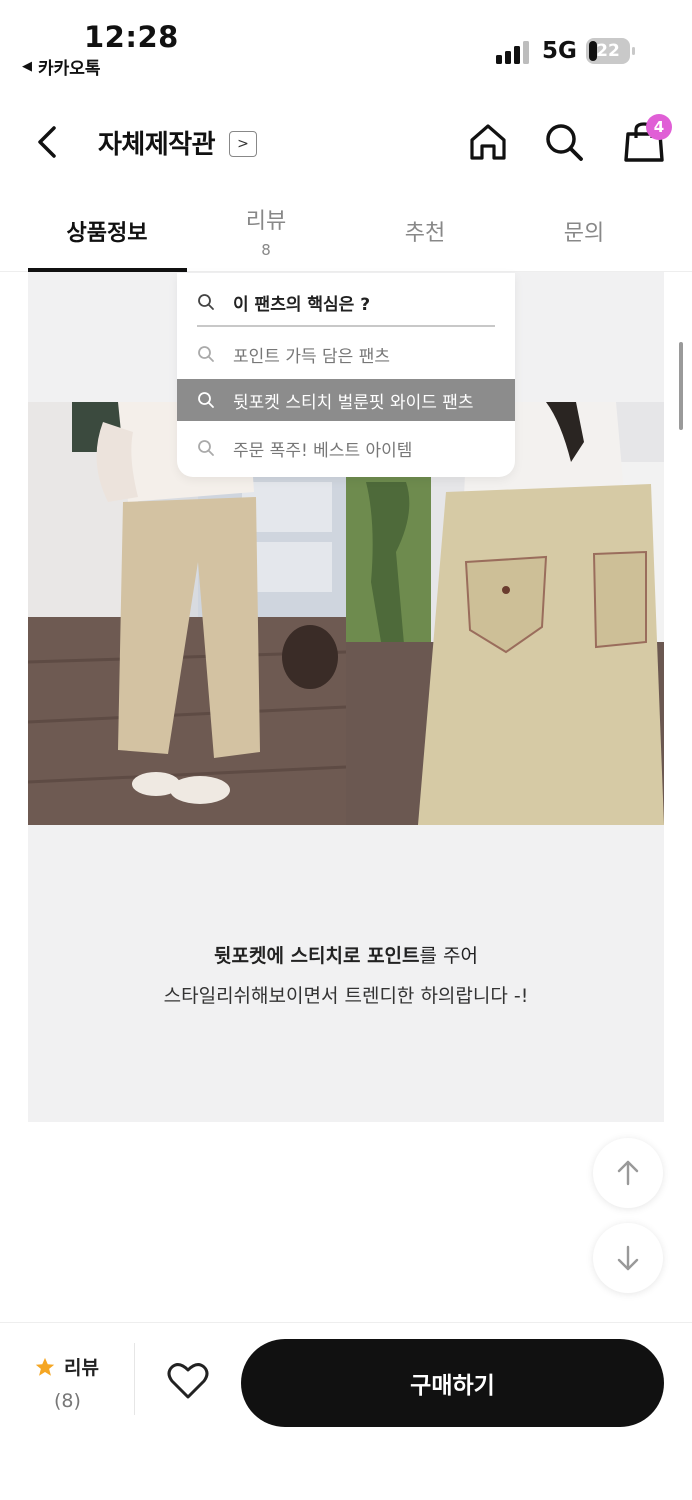  I want to click on suggestion-item: 포인트 가득 담은 팬츠, so click(346, 354).